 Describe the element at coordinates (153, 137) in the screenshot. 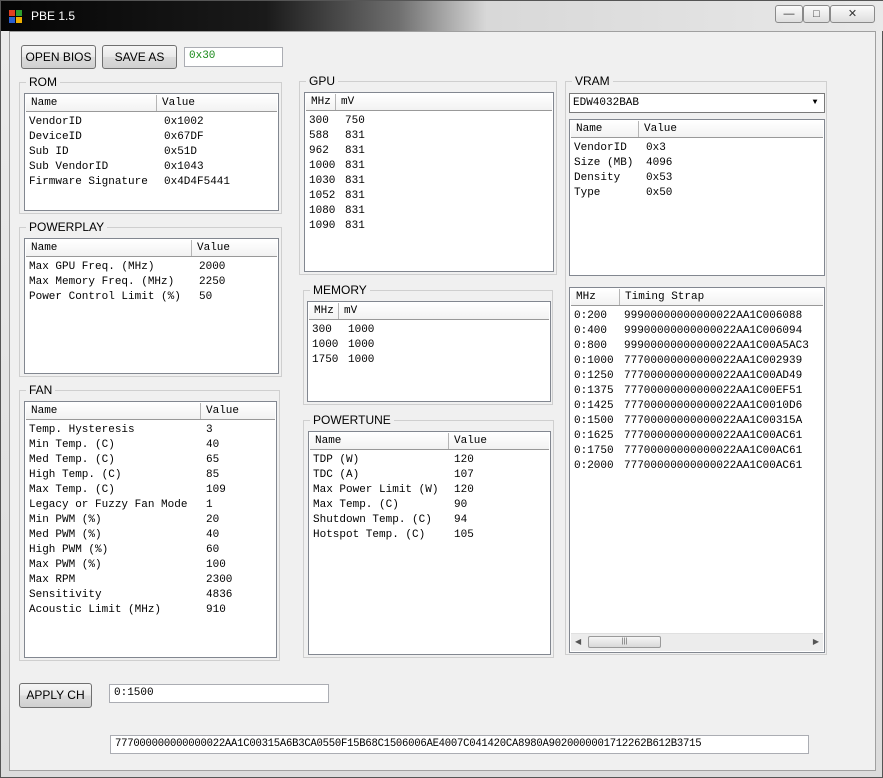

I see `rom-row: DeviceID 0x67DF` at that location.